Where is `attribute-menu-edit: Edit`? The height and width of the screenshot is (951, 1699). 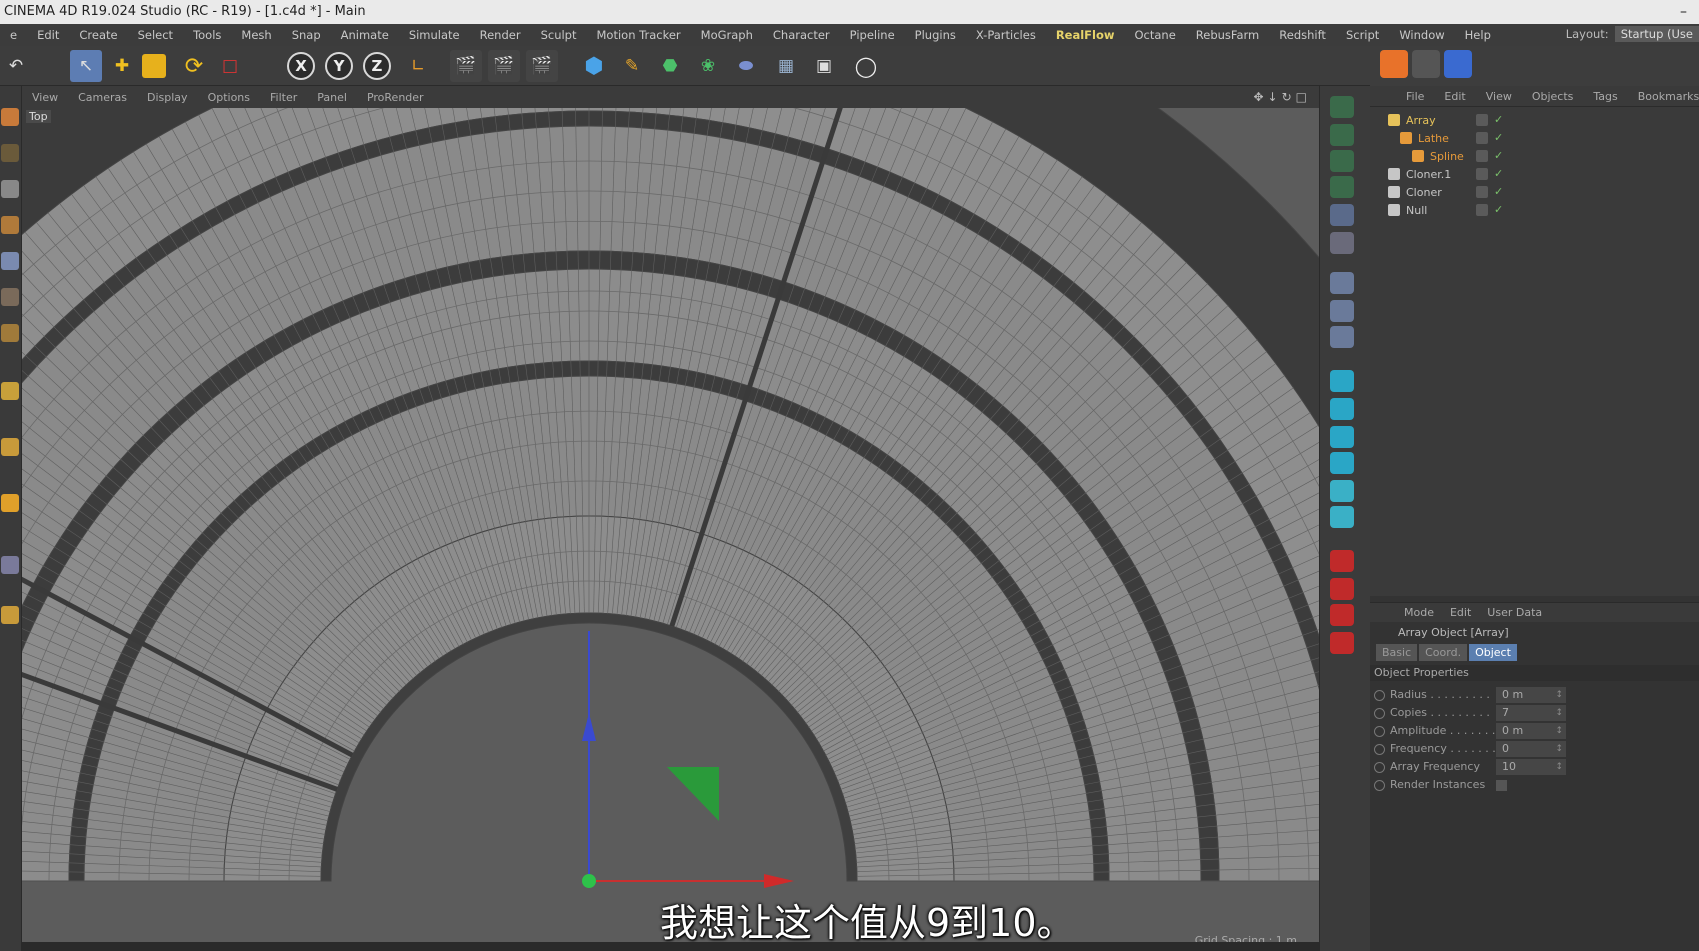
attribute-menu-edit: Edit is located at coordinates (1460, 612).